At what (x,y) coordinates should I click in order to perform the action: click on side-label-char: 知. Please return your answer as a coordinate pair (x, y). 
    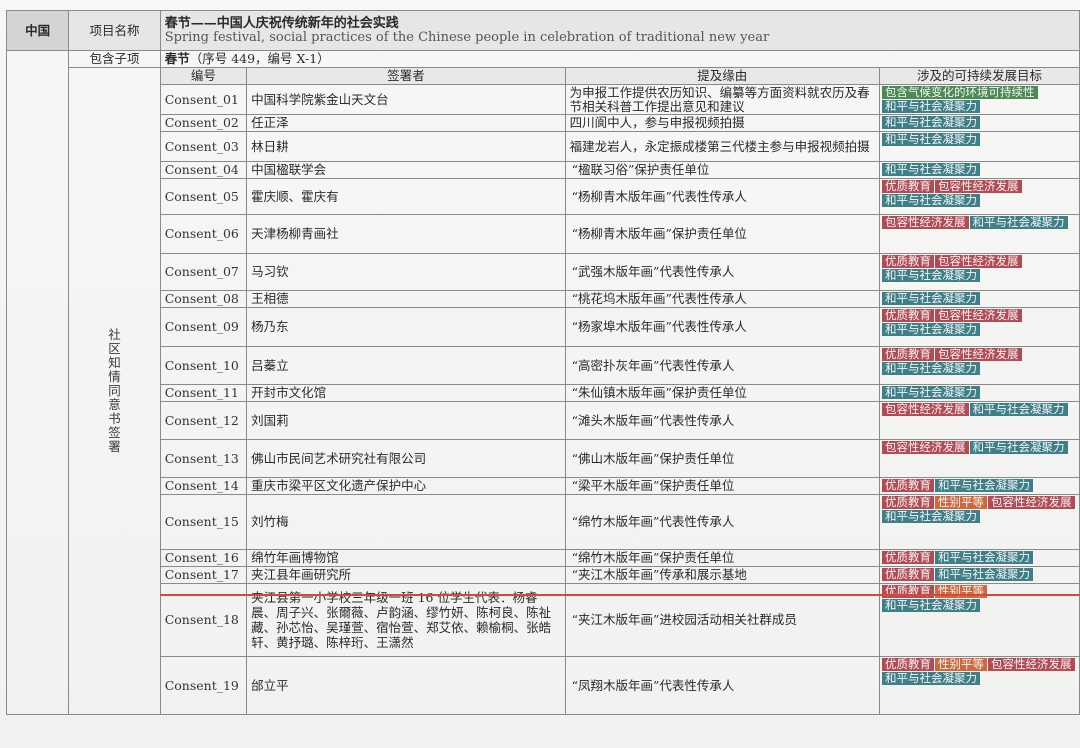
    Looking at the image, I should click on (114, 362).